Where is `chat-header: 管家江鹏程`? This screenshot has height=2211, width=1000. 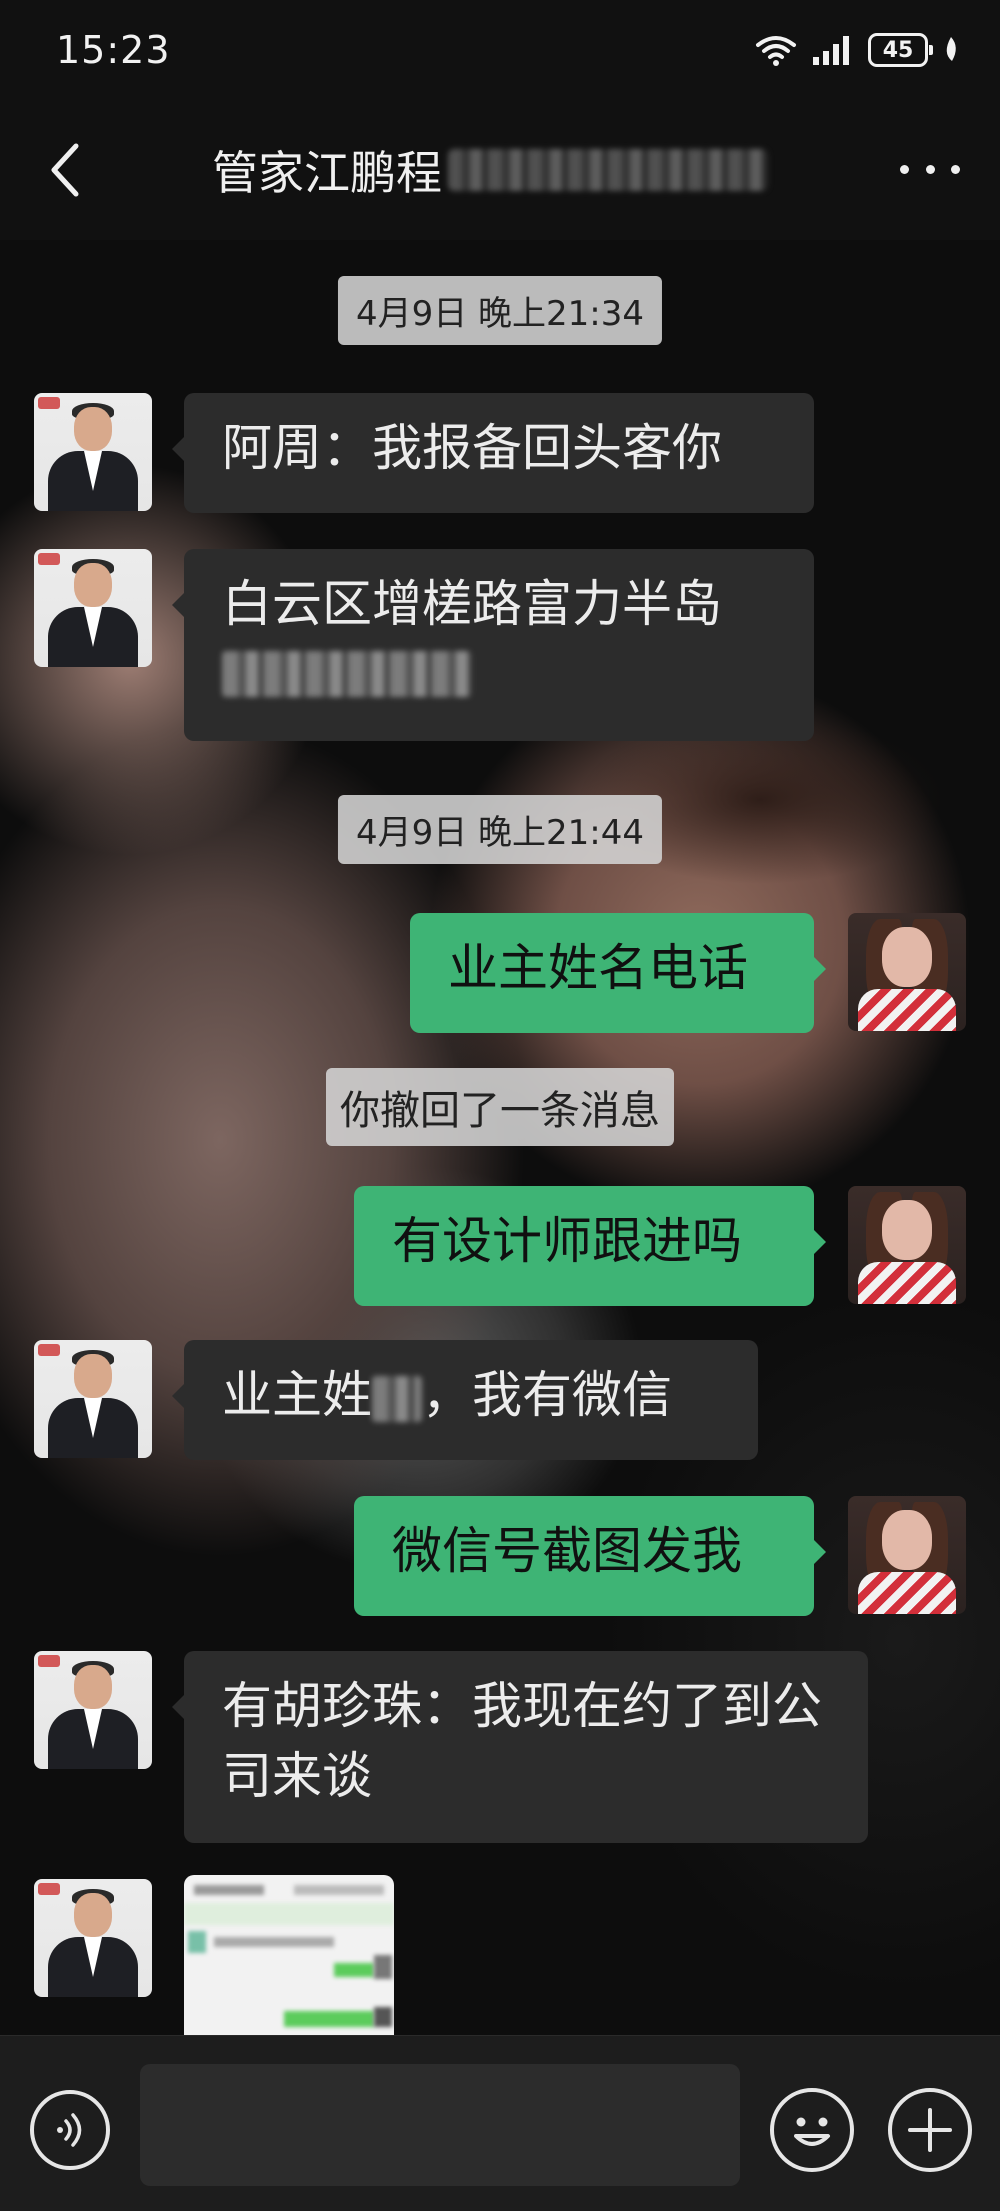 chat-header: 管家江鹏程 is located at coordinates (500, 170).